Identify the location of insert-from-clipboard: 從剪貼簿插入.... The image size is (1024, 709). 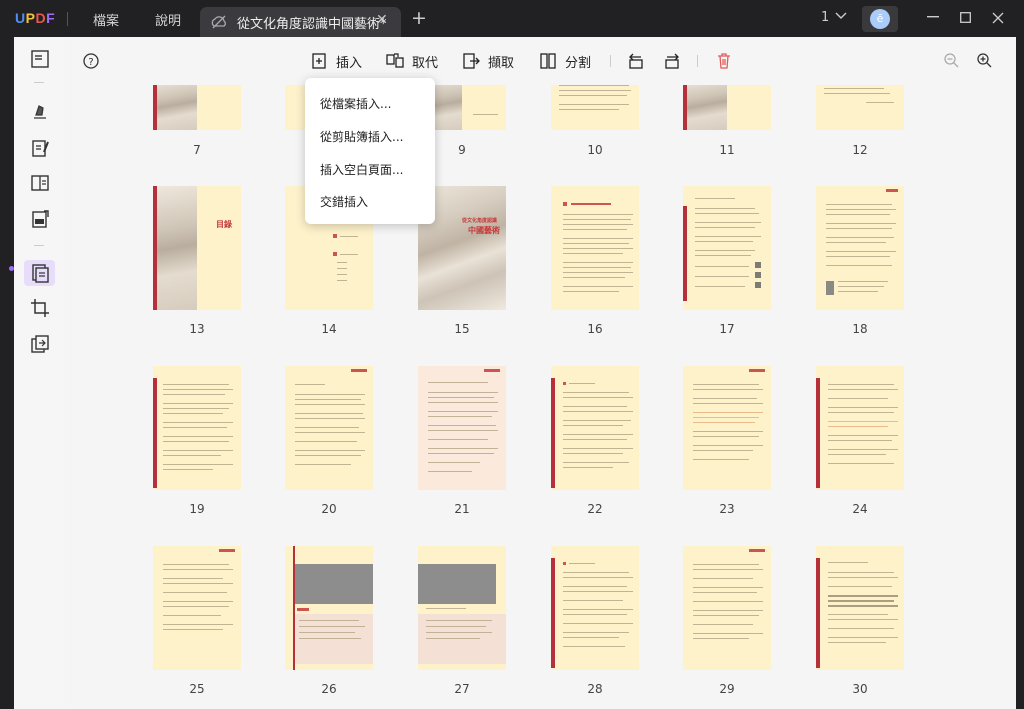
(361, 136).